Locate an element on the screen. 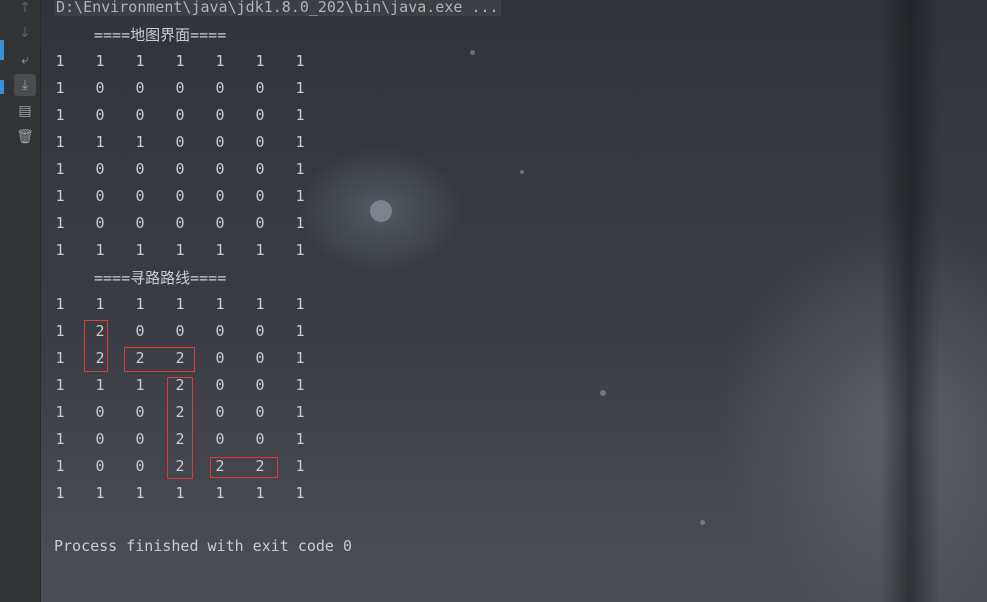 This screenshot has width=987, height=602. trash-icon: 🗑 is located at coordinates (25, 137).